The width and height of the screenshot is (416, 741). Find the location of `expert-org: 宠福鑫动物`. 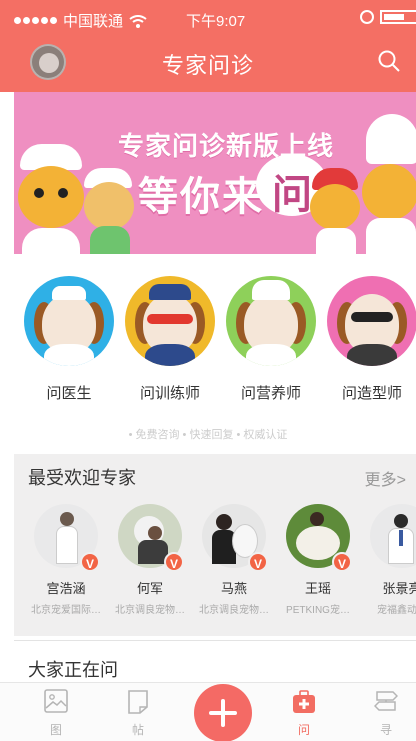

expert-org: 宠福鑫动物 is located at coordinates (396, 610).